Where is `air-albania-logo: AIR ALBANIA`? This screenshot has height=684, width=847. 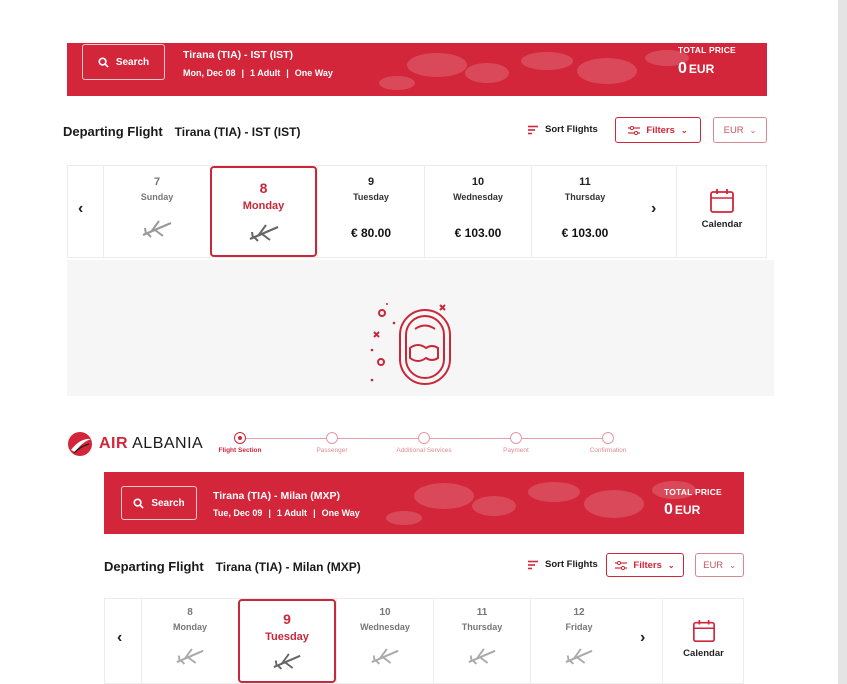
air-albania-logo: AIR ALBANIA is located at coordinates (135, 444).